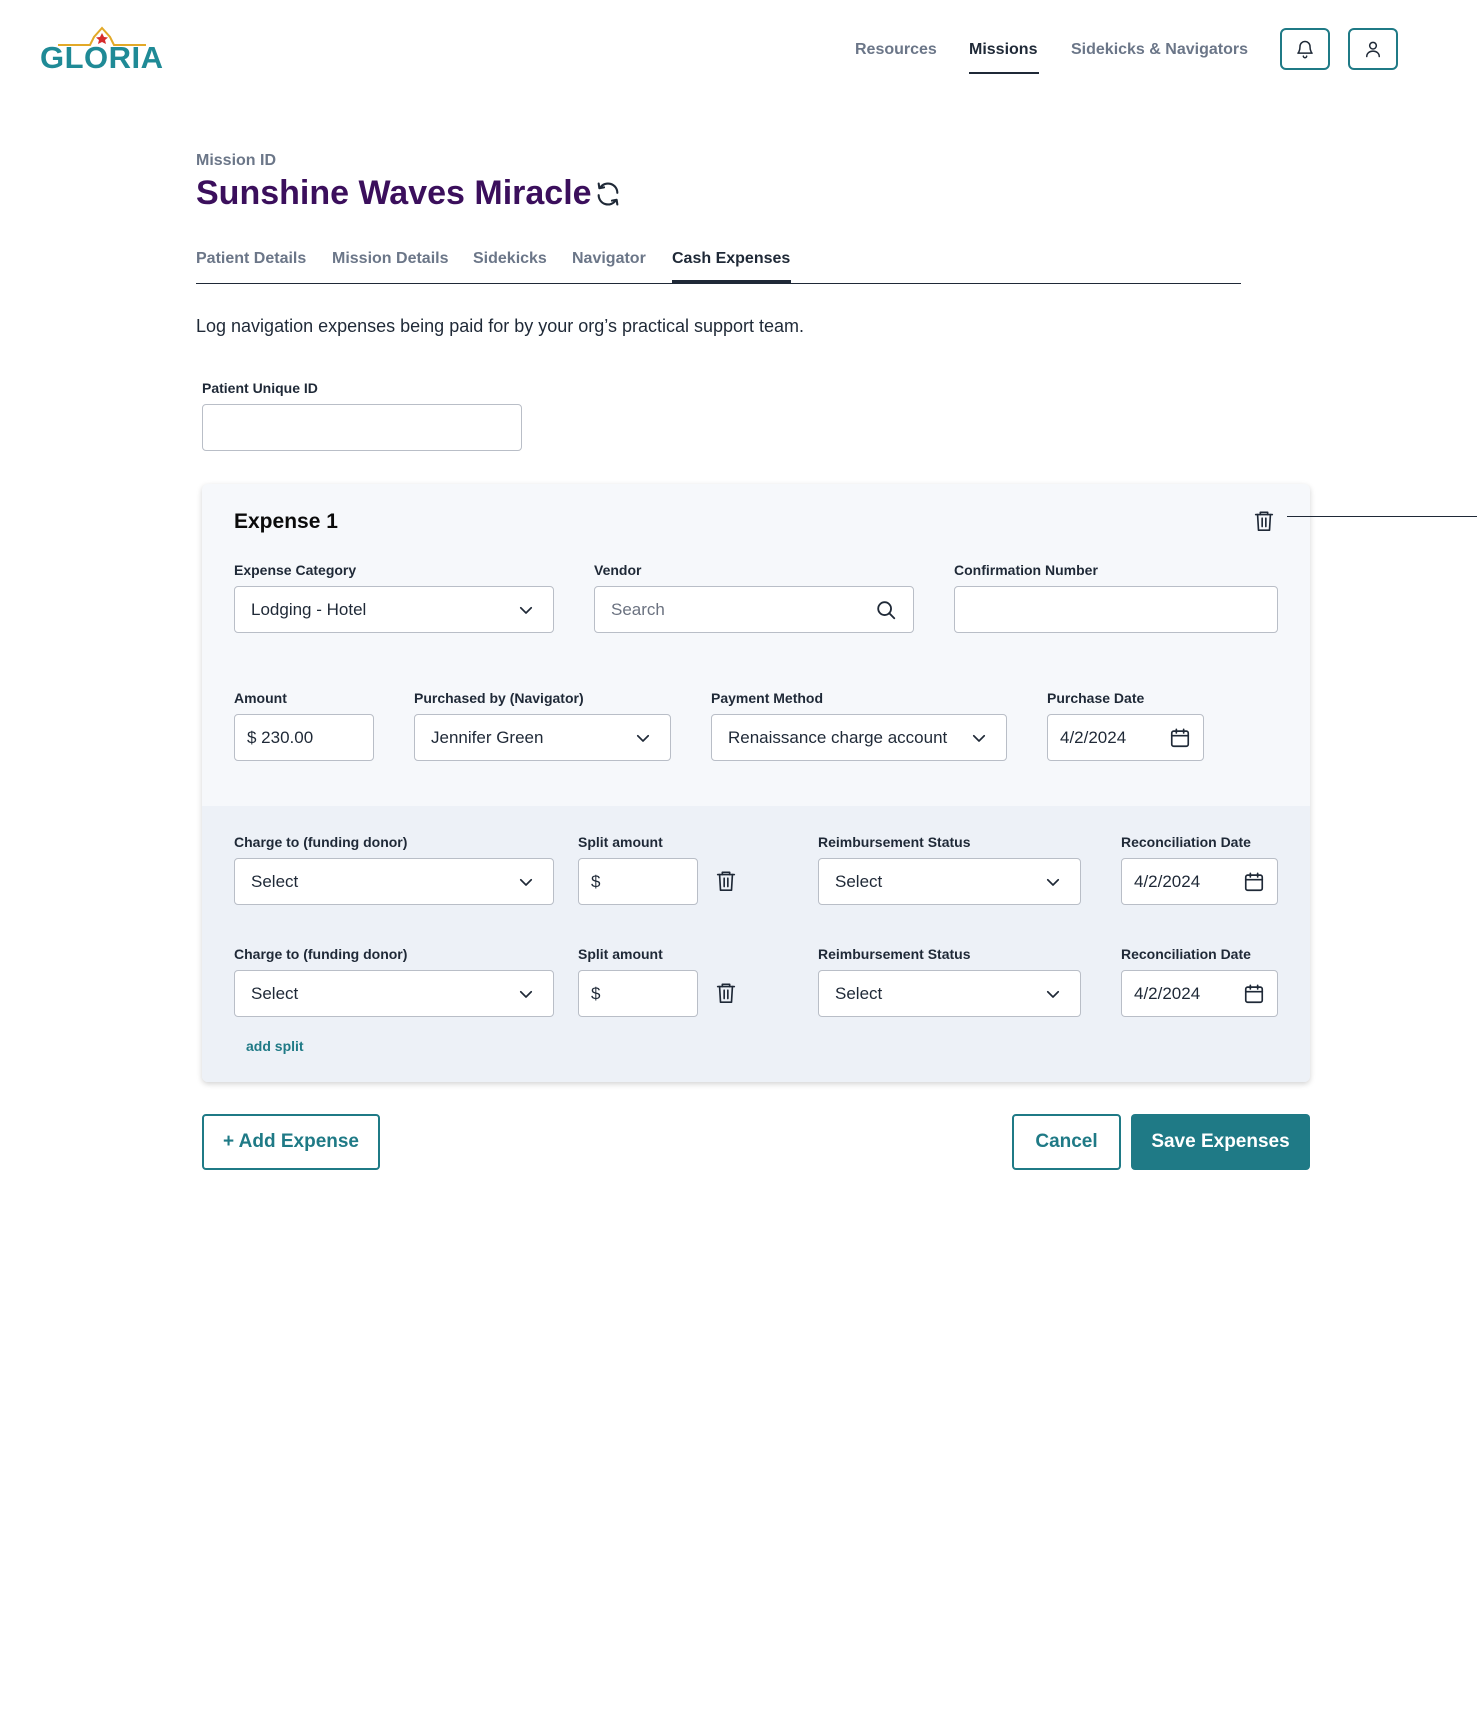  Describe the element at coordinates (1066, 1142) in the screenshot. I see `cancel-button: Cancel` at that location.